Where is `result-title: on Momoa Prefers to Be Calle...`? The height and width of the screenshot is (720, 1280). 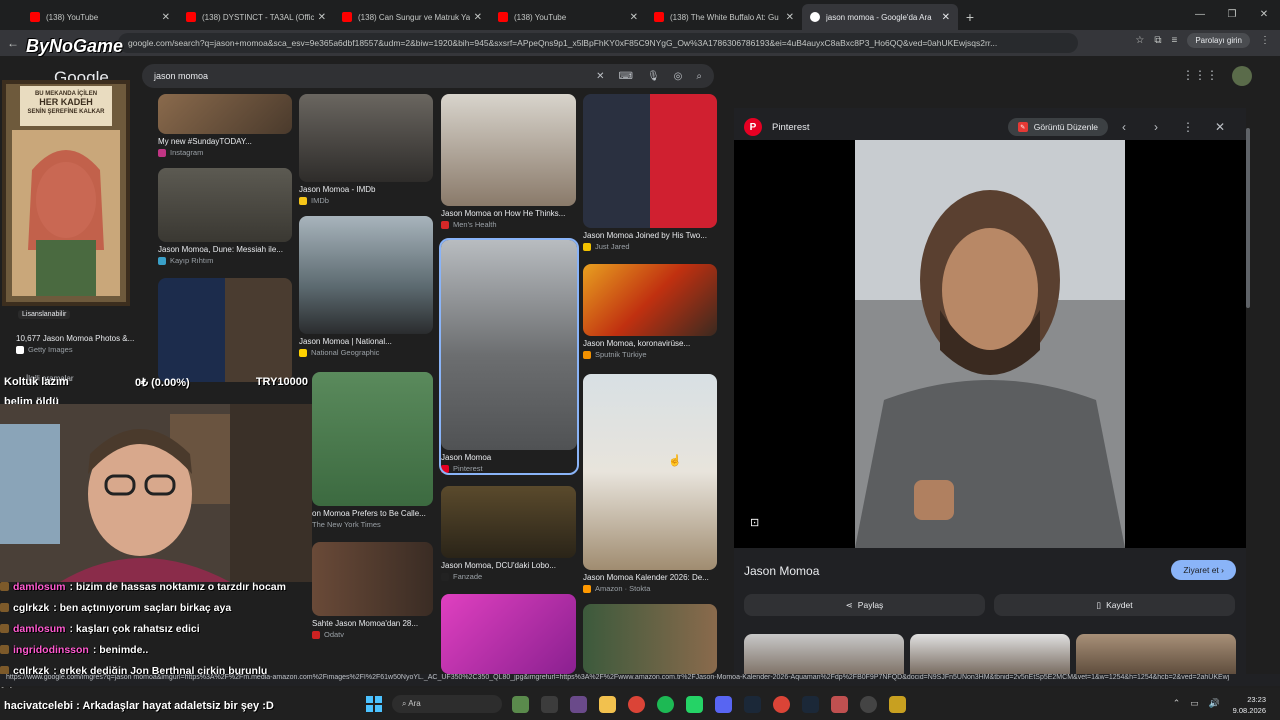 result-title: on Momoa Prefers to Be Calle... is located at coordinates (372, 513).